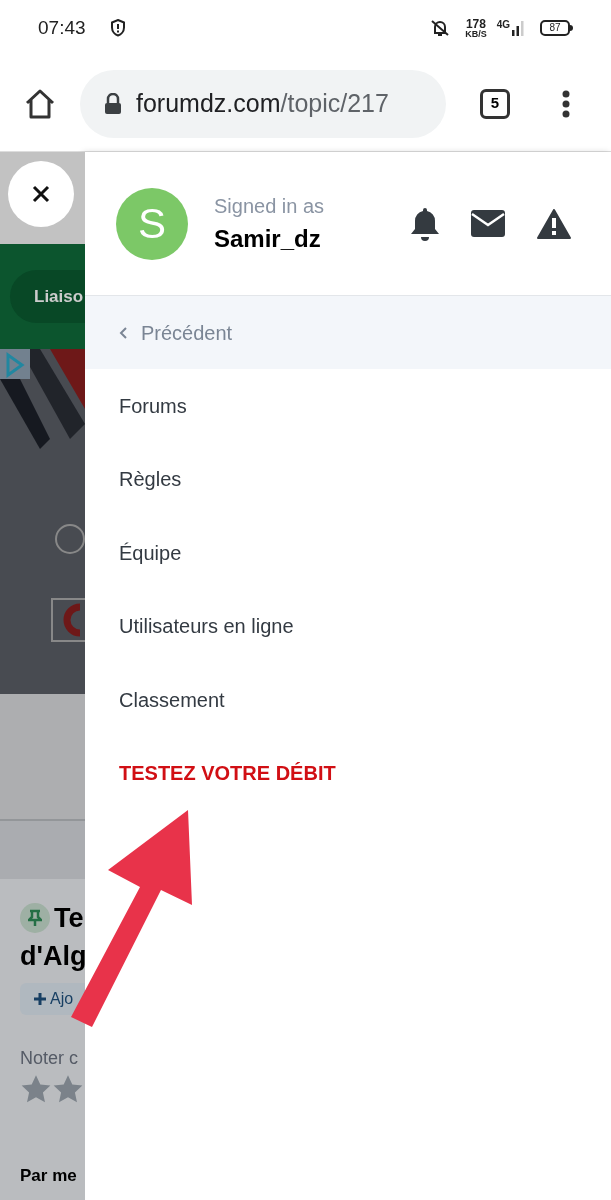 This screenshot has height=1200, width=611. What do you see at coordinates (40, 103) in the screenshot?
I see `home-icon` at bounding box center [40, 103].